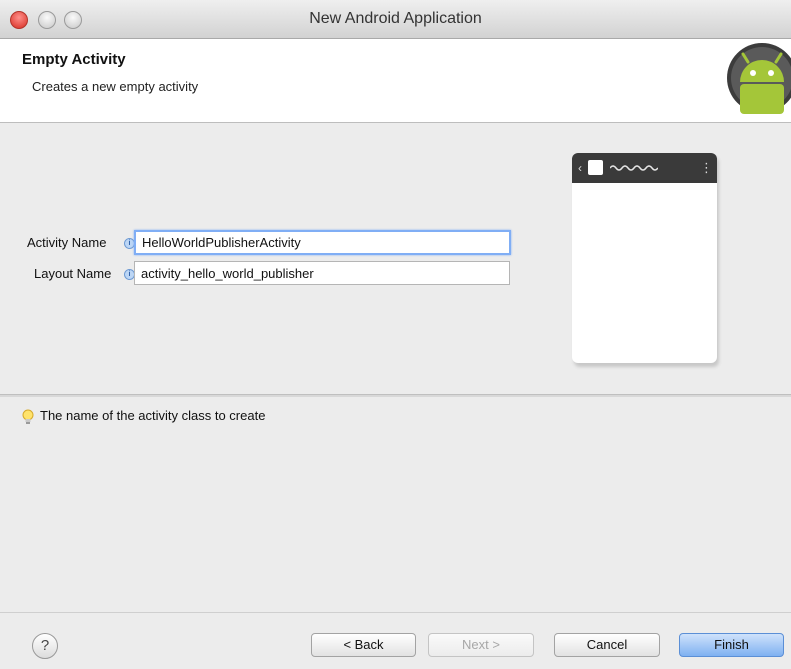 The image size is (791, 669). What do you see at coordinates (607, 645) in the screenshot?
I see `cancel-button: Cancel` at bounding box center [607, 645].